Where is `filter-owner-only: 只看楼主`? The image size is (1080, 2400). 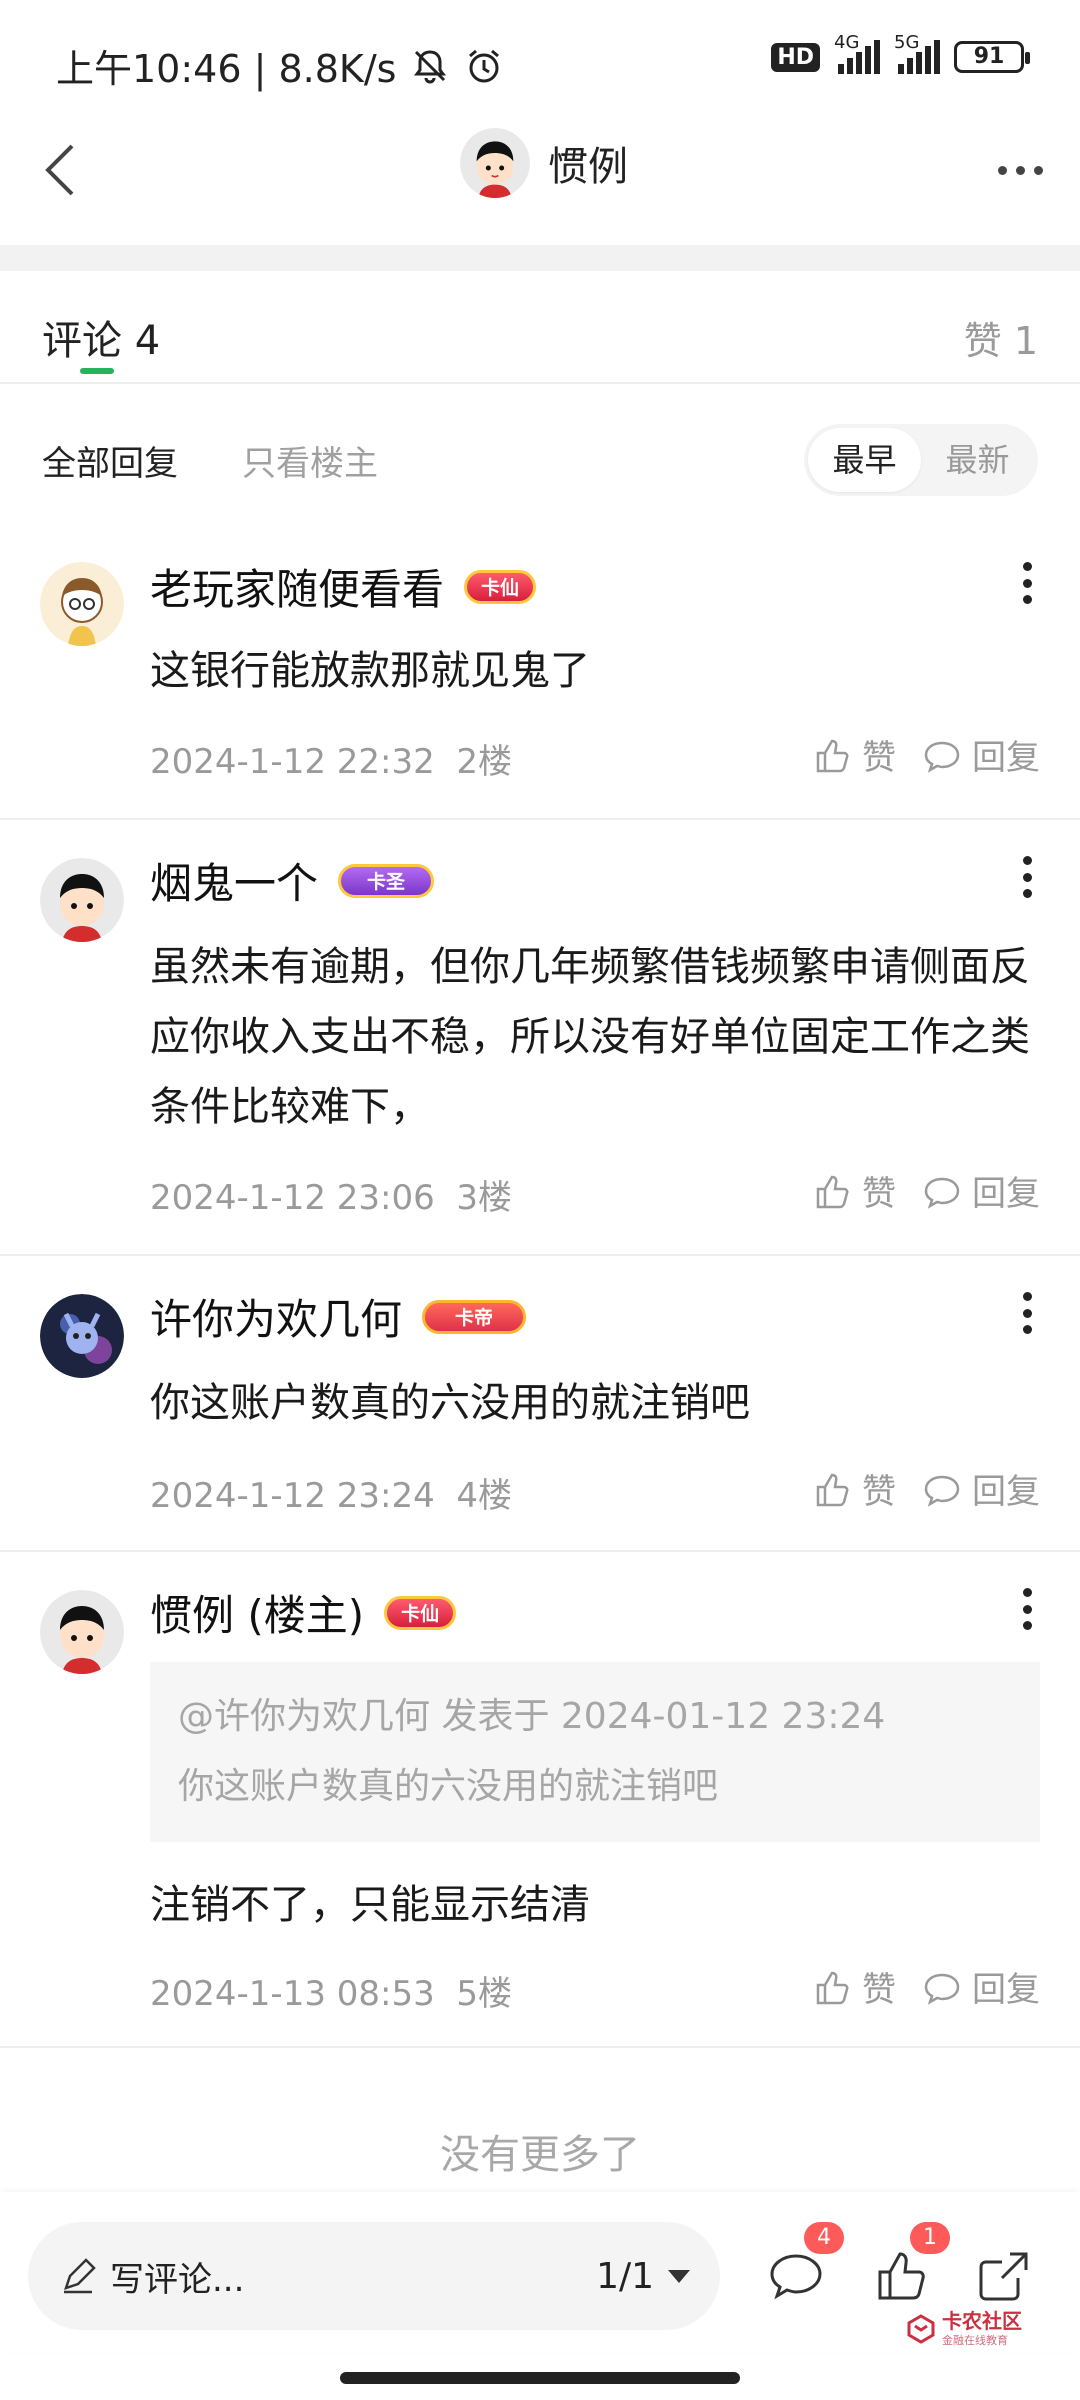 filter-owner-only: 只看楼主 is located at coordinates (310, 460).